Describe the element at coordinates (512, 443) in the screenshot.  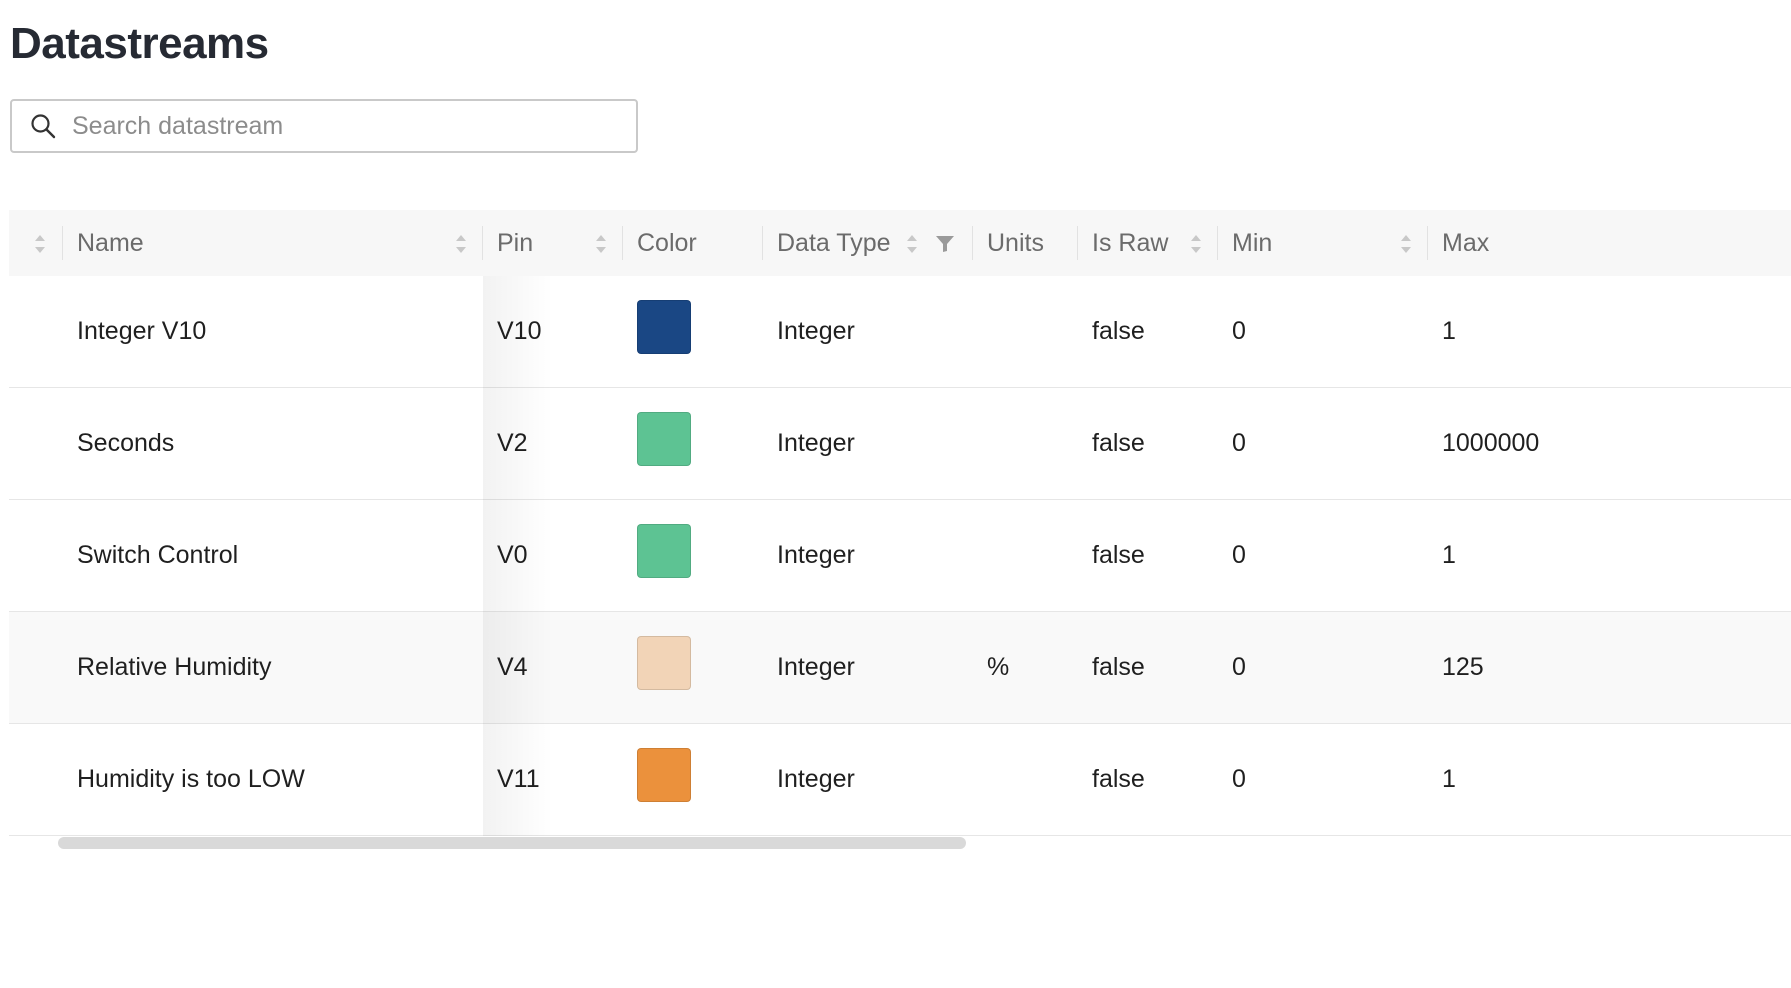
I see `cell-pin: V2` at that location.